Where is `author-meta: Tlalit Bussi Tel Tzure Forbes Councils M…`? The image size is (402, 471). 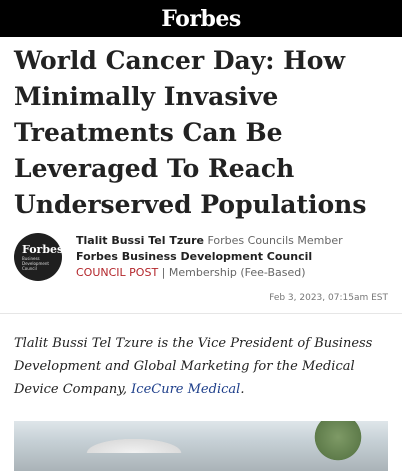 author-meta: Tlalit Bussi Tel Tzure Forbes Councils M… is located at coordinates (209, 257).